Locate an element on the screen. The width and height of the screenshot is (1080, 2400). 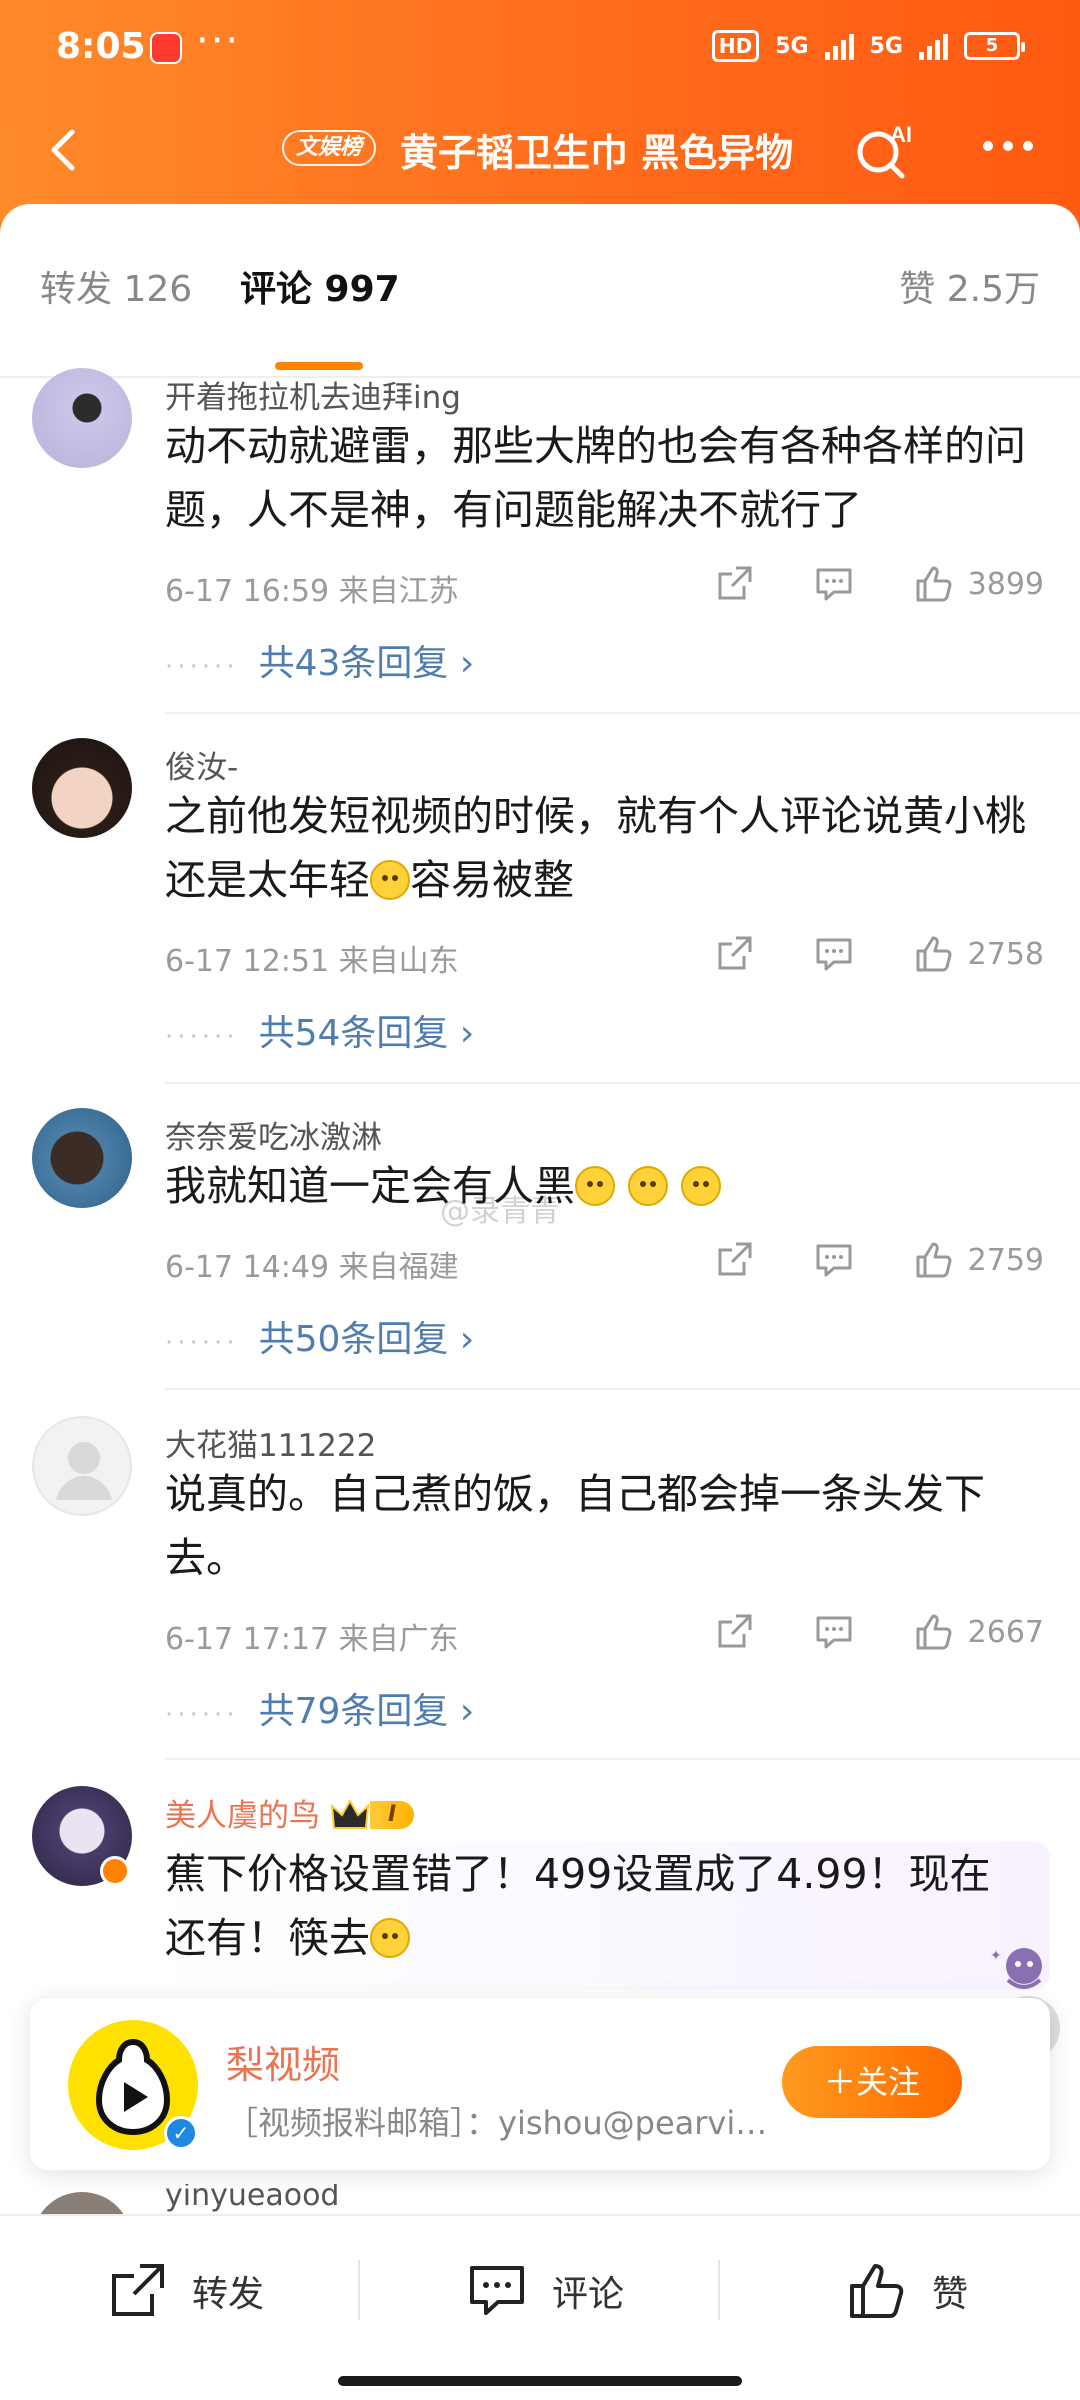
comment-text: 我就知道一定会有人黑 is located at coordinates (605, 1186).